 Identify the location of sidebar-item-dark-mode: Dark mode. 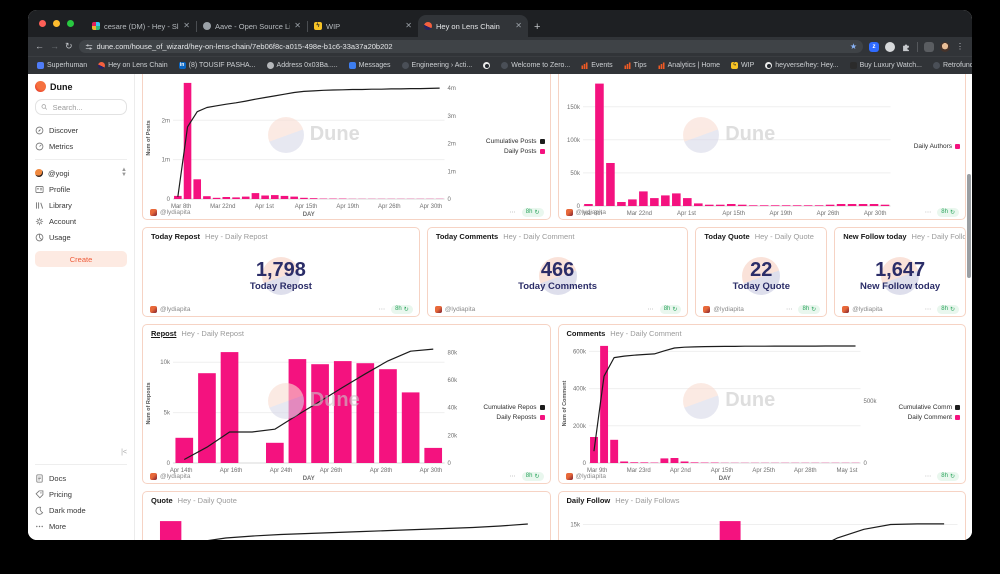
(81, 510).